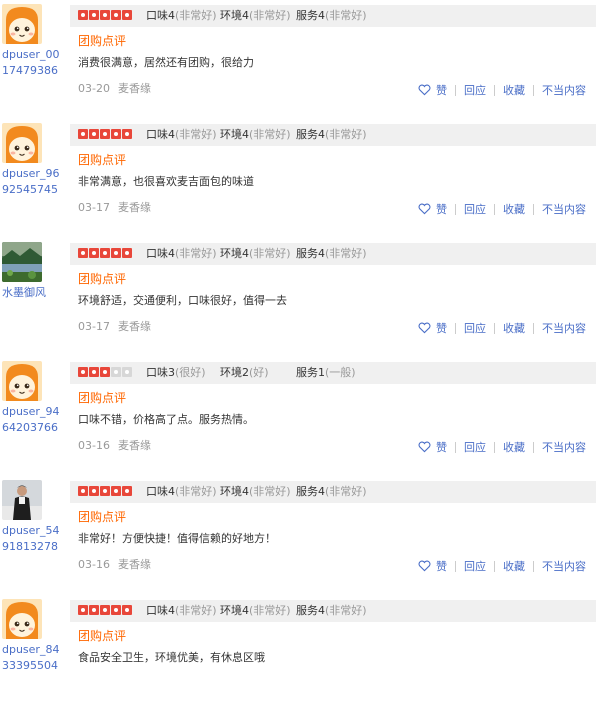  Describe the element at coordinates (340, 372) in the screenshot. I see `service-quality: (一般)` at that location.